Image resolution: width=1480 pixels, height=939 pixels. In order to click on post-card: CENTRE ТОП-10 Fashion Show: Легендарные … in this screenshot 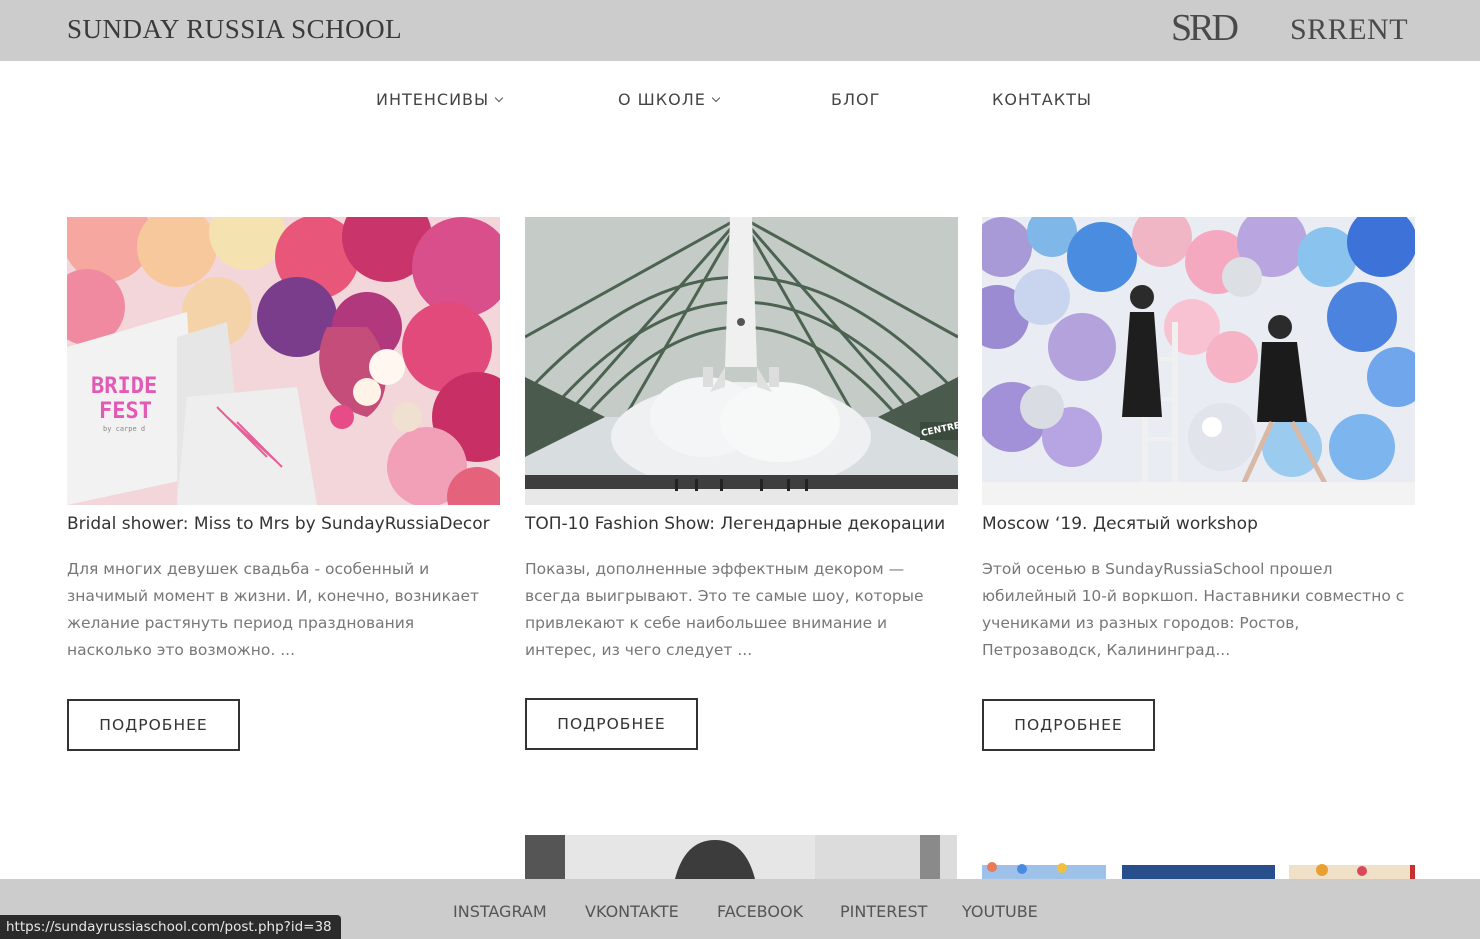, I will do `click(741, 440)`.